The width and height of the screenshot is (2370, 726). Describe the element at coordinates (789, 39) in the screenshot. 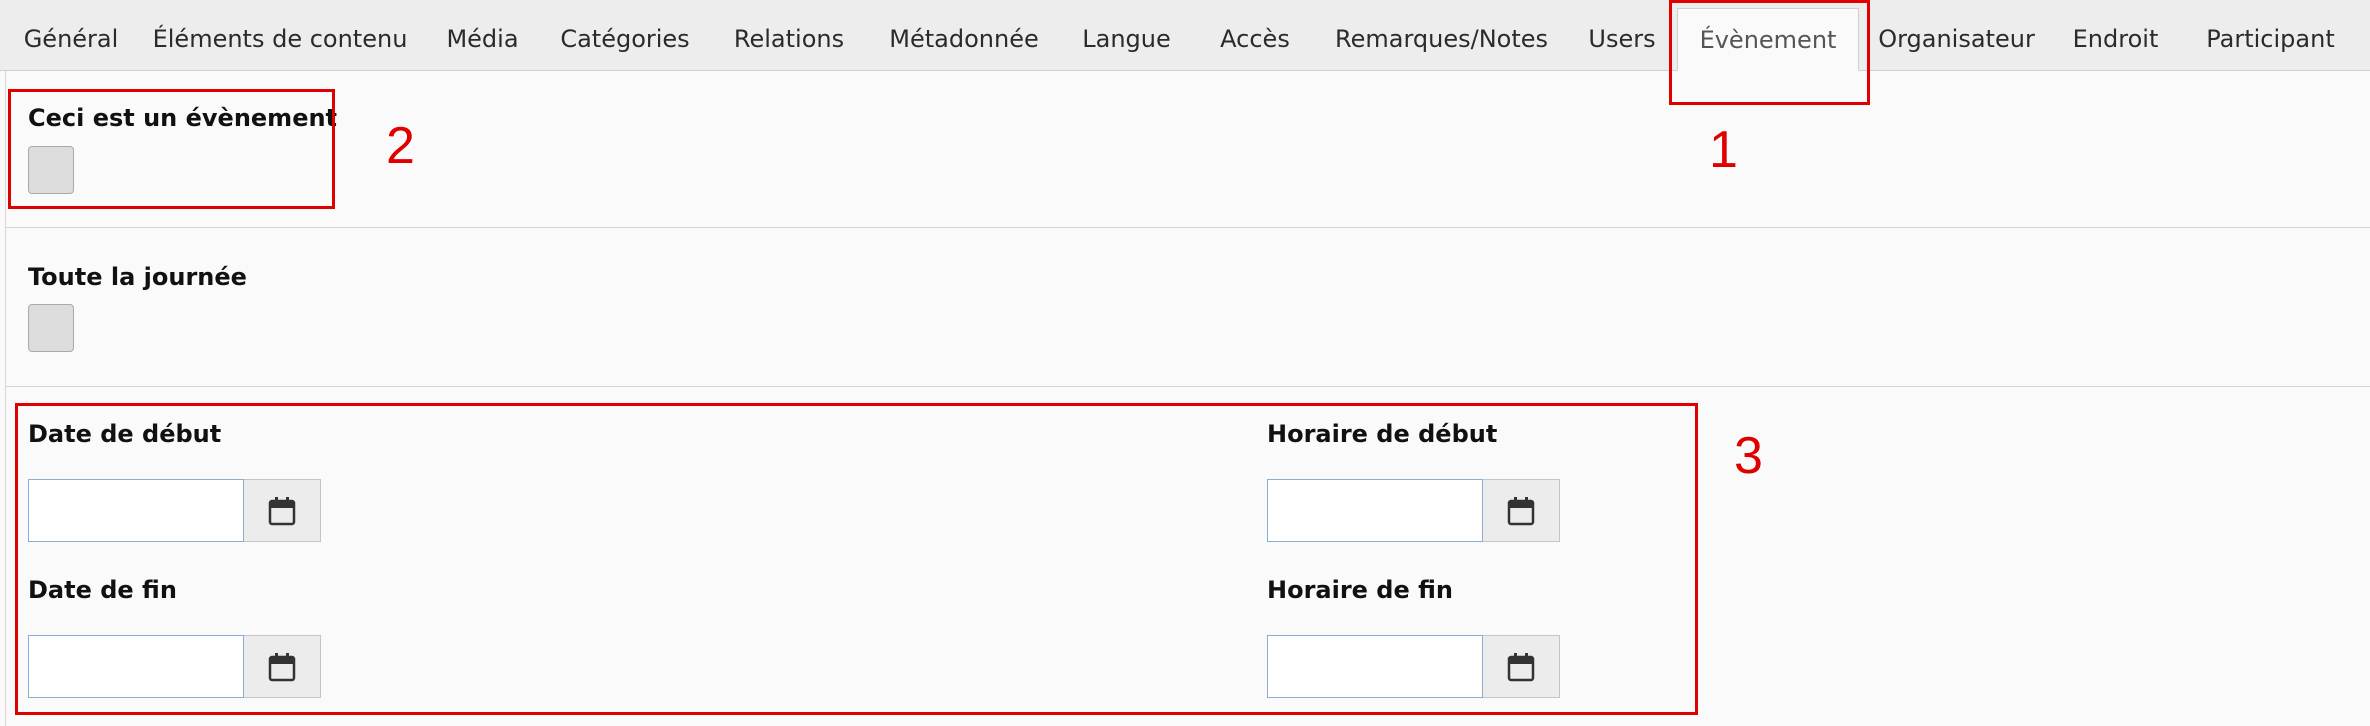

I see `tab-relations: Relations` at that location.